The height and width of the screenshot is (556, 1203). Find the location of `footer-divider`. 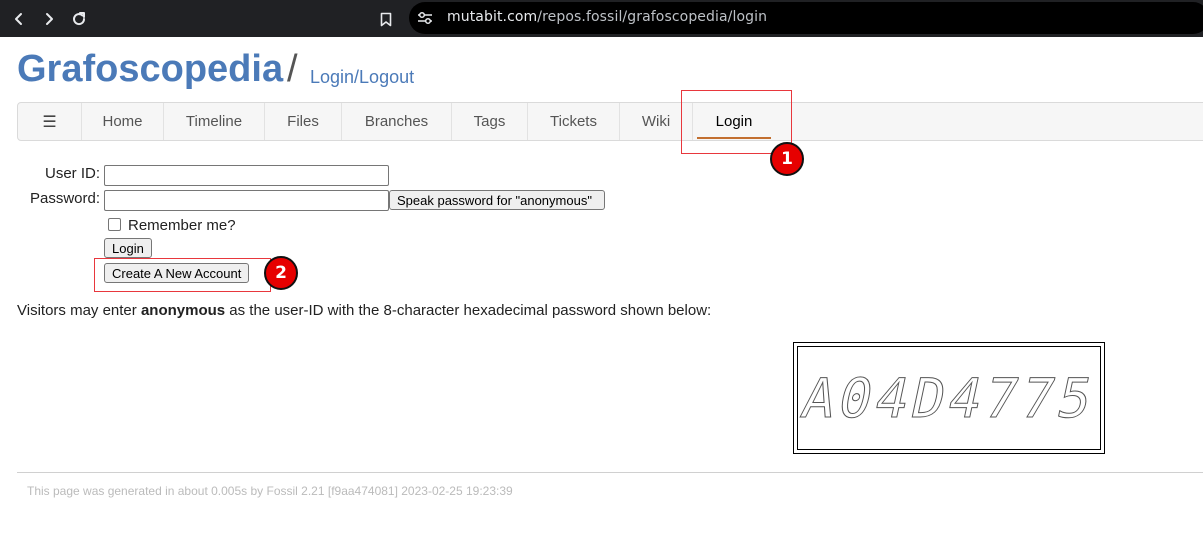

footer-divider is located at coordinates (610, 472).